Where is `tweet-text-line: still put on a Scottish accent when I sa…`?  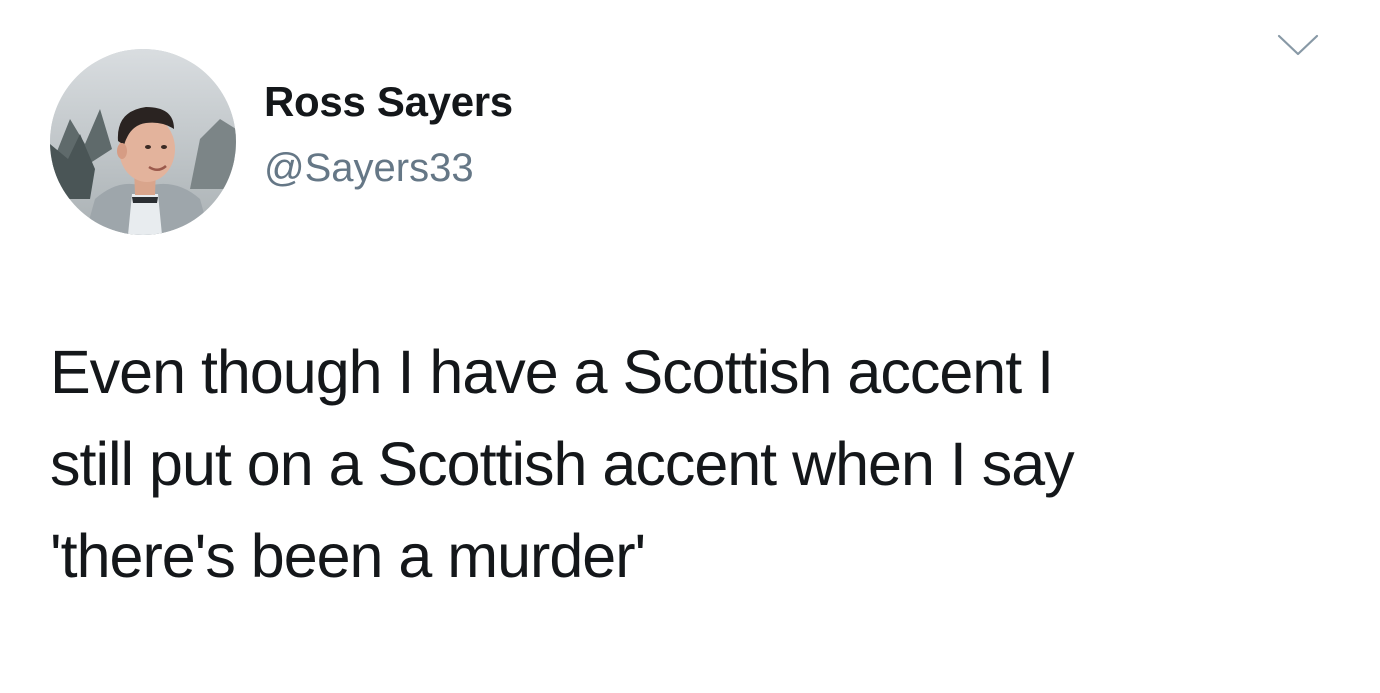 tweet-text-line: still put on a Scottish accent when I sa… is located at coordinates (562, 464).